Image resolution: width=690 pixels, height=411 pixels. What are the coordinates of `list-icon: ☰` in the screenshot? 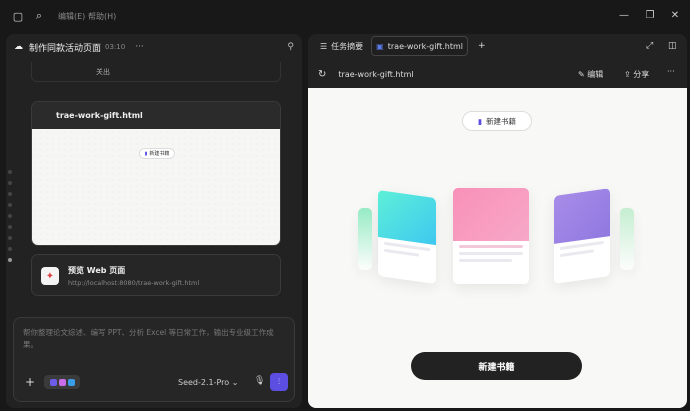 It's located at (324, 46).